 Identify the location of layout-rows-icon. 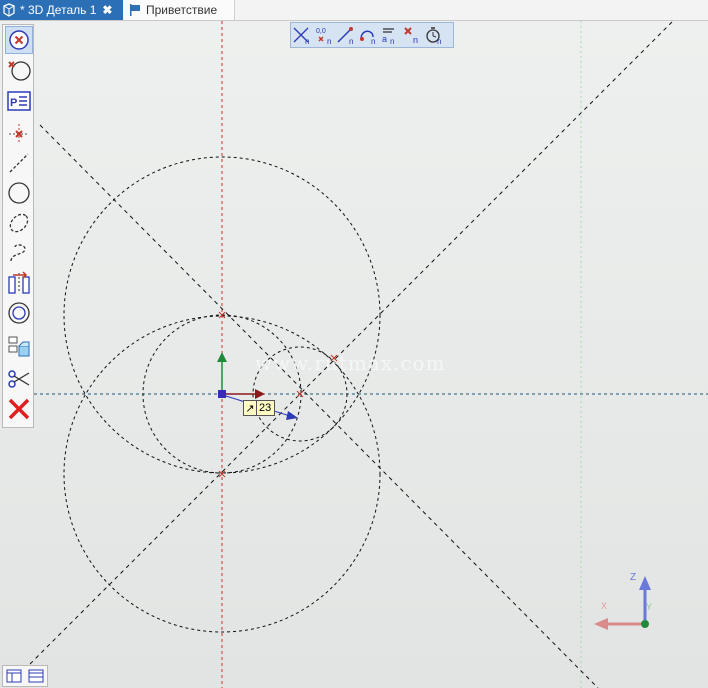
(36, 676).